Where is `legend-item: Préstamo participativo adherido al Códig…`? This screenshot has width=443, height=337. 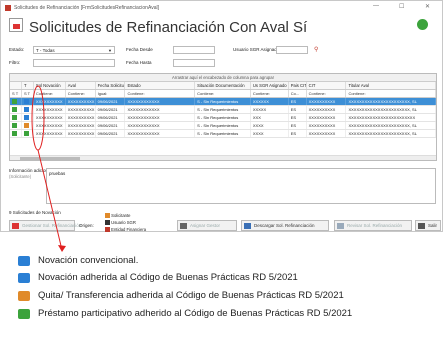 legend-item: Préstamo participativo adherido al Códig… is located at coordinates (185, 313).